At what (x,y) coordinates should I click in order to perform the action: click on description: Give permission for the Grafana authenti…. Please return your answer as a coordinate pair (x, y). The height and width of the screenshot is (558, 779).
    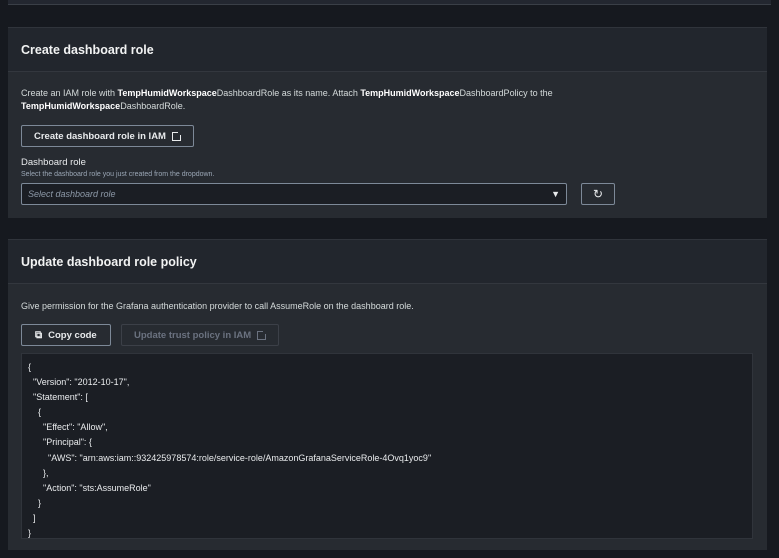
    Looking at the image, I should click on (217, 306).